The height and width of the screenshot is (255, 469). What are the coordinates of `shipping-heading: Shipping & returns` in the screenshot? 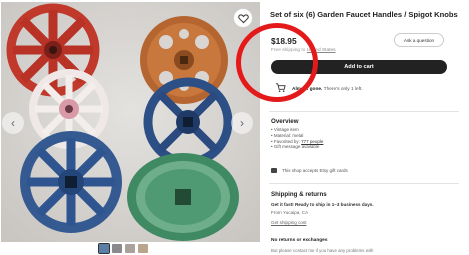 It's located at (299, 194).